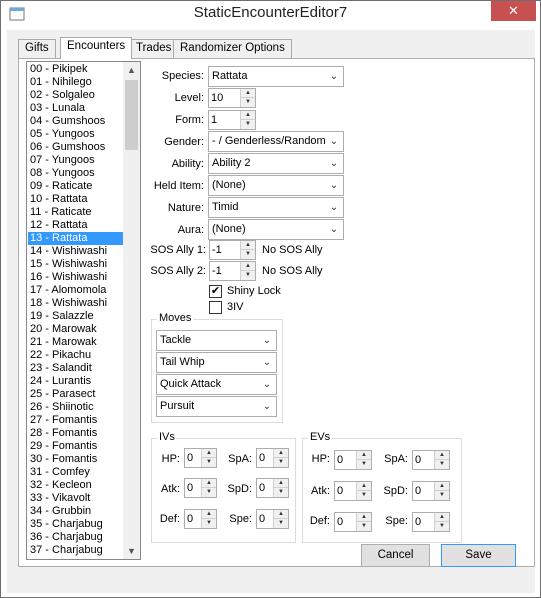  I want to click on list-item: 11 - Raticate, so click(77, 212).